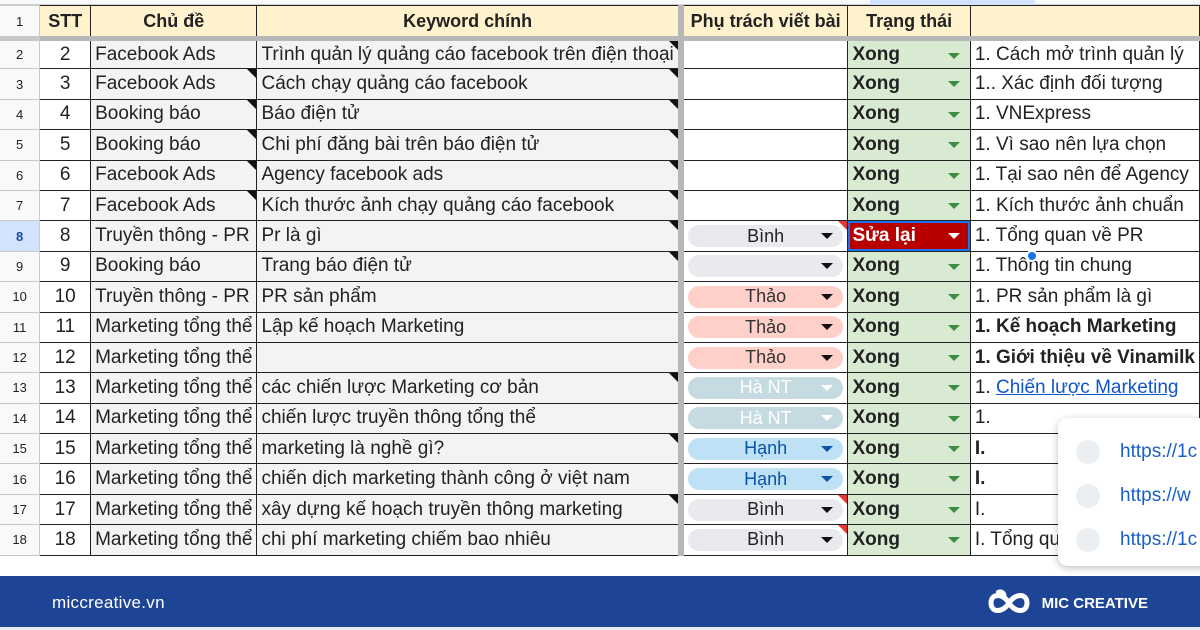 The height and width of the screenshot is (630, 1200). Describe the element at coordinates (65, 84) in the screenshot. I see `stt-cell: 3` at that location.